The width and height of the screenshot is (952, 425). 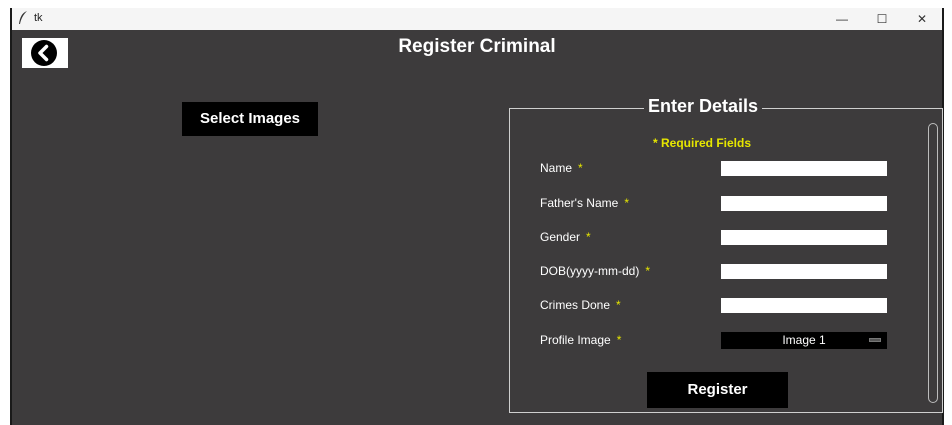 I want to click on crimes-done-label: Crimes Done *, so click(x=580, y=305).